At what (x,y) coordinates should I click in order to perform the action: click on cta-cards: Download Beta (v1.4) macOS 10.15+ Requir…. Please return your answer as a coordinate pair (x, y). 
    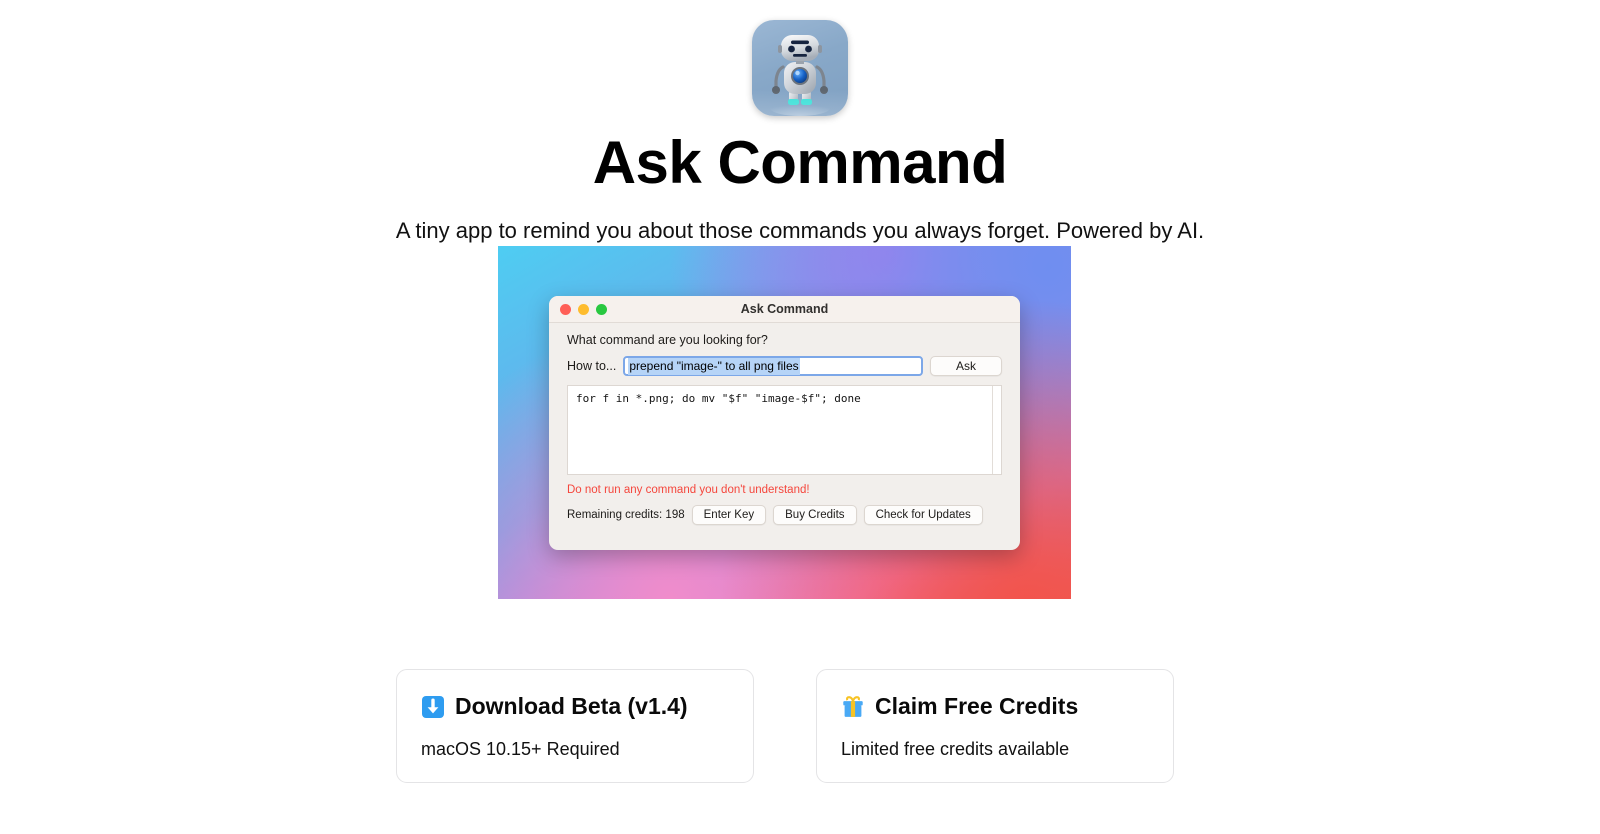
    Looking at the image, I should click on (800, 726).